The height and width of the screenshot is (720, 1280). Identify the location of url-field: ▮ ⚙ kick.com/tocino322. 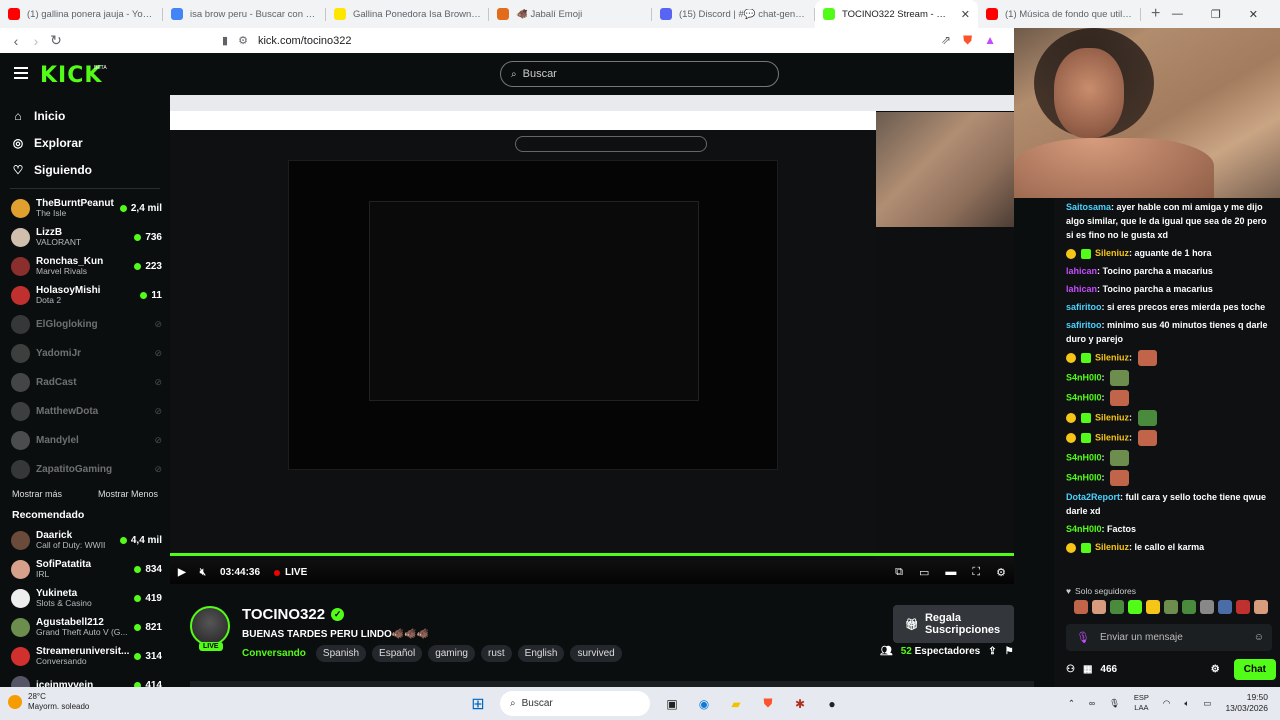
(286, 41).